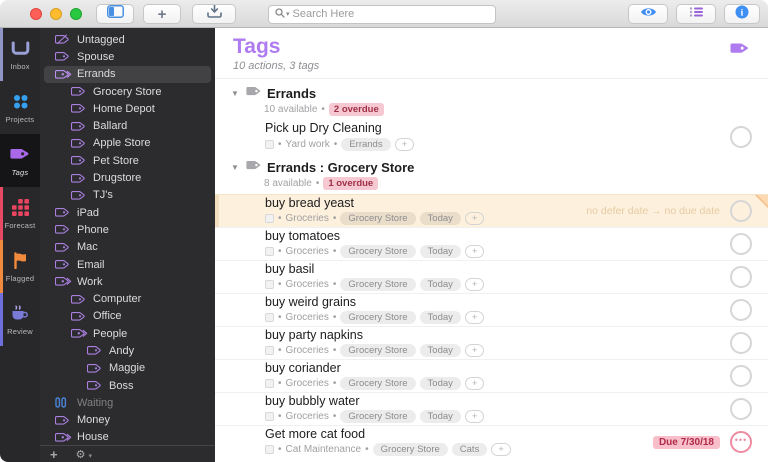  What do you see at coordinates (292, 93) in the screenshot?
I see `section-title: Errands` at bounding box center [292, 93].